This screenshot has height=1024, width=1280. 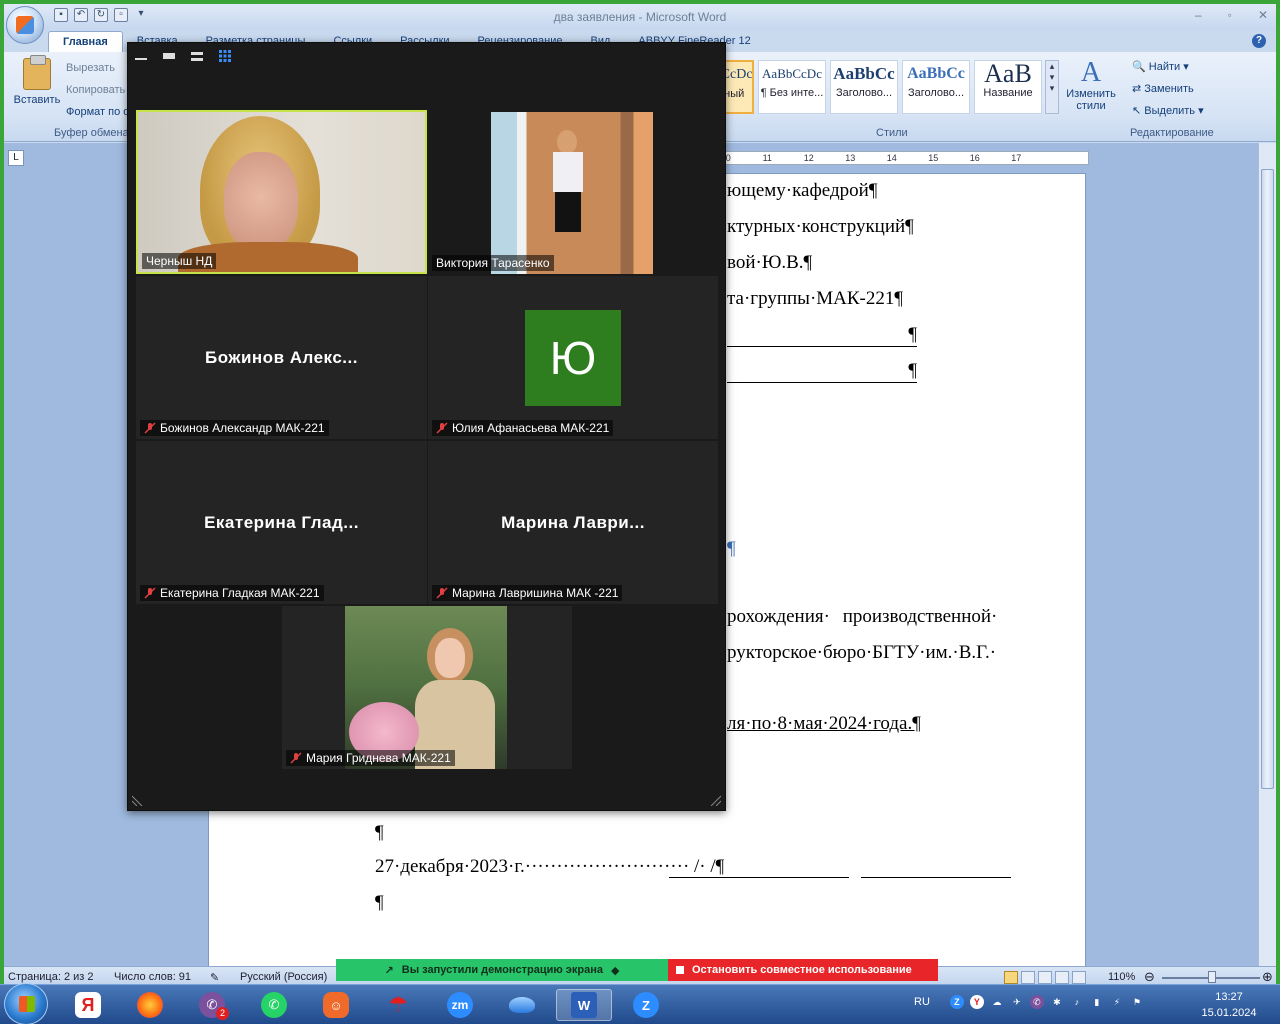 I want to click on participant-avatar: Ю, so click(x=573, y=358).